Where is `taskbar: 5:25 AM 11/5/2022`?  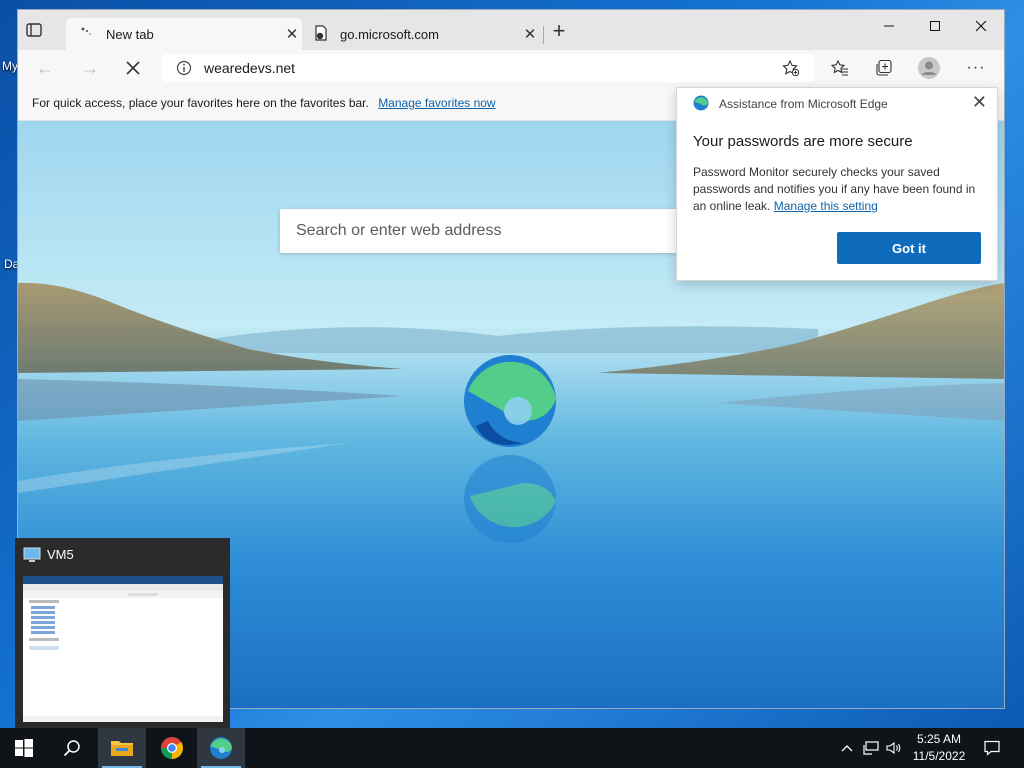
taskbar: 5:25 AM 11/5/2022 is located at coordinates (512, 748).